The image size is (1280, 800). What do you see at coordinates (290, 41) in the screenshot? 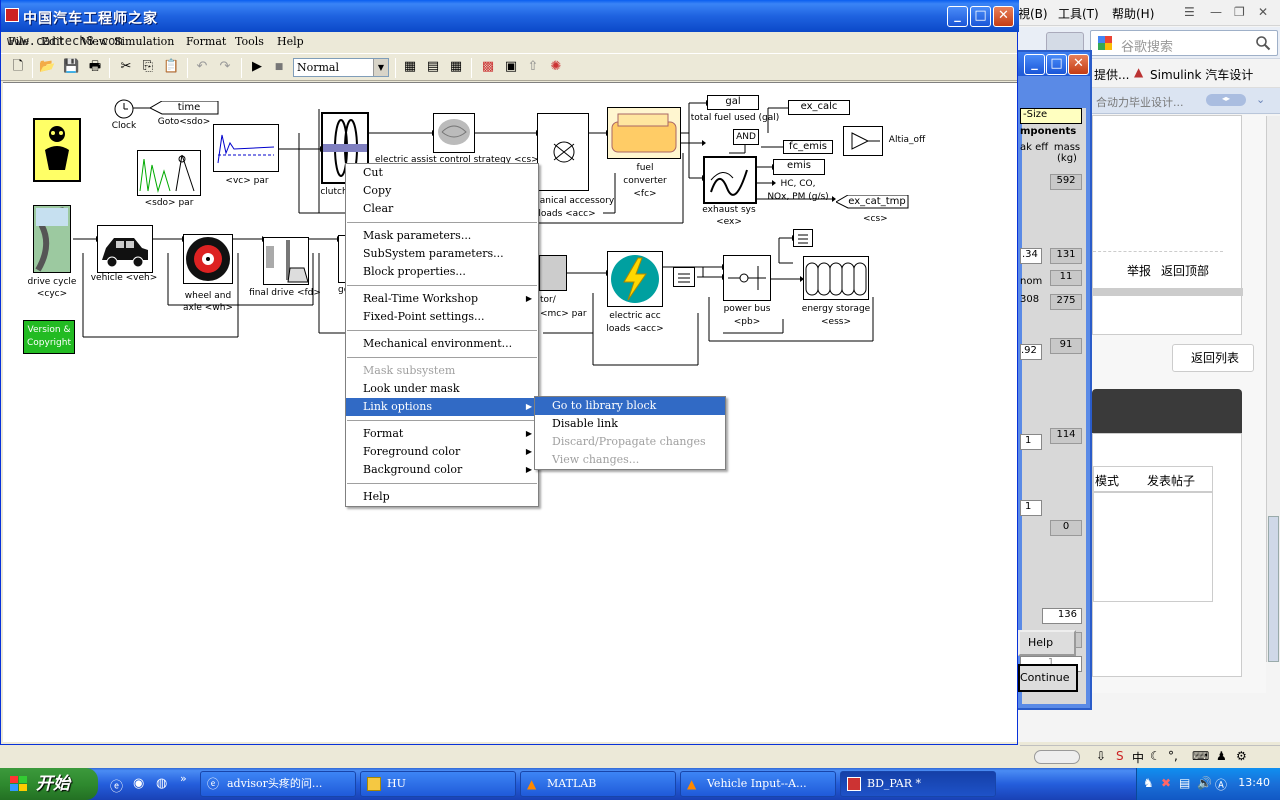
I see `menu-help: Help` at bounding box center [290, 41].